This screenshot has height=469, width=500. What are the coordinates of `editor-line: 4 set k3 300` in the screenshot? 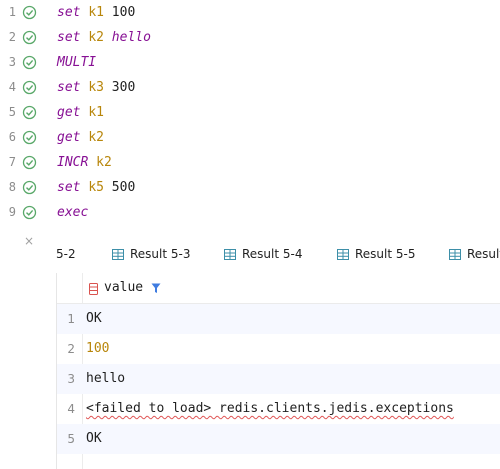 It's located at (250, 87).